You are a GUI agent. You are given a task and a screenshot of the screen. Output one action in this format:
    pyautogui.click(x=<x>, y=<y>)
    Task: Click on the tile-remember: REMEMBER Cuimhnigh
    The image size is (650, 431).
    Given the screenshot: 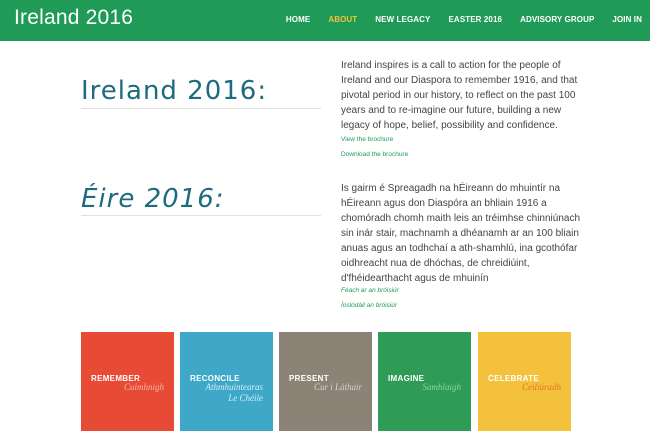 What is the action you would take?
    pyautogui.click(x=127, y=381)
    